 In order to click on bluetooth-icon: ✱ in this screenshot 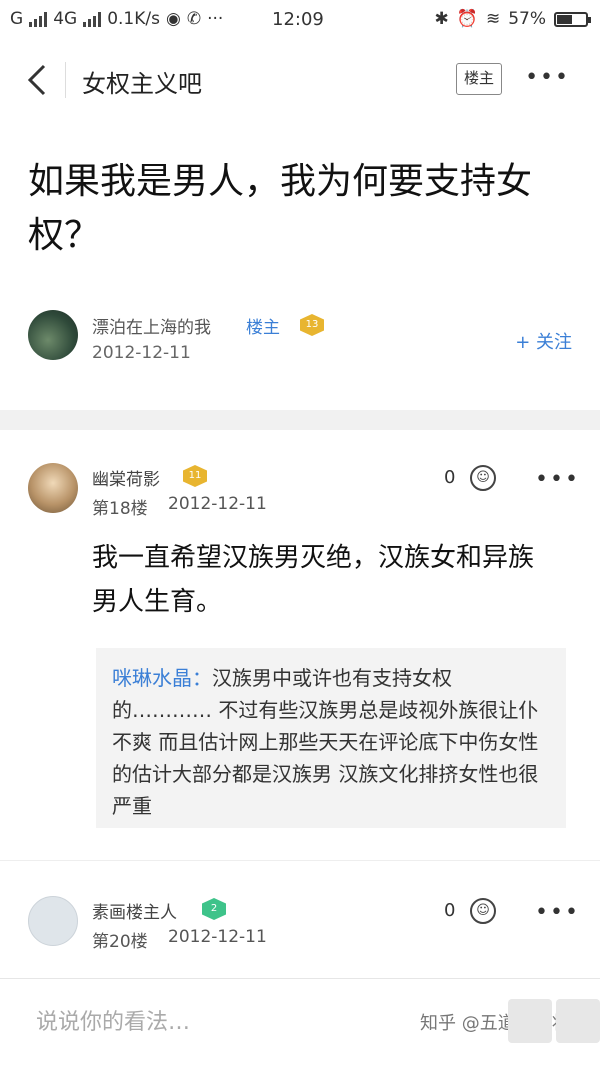, I will do `click(441, 19)`.